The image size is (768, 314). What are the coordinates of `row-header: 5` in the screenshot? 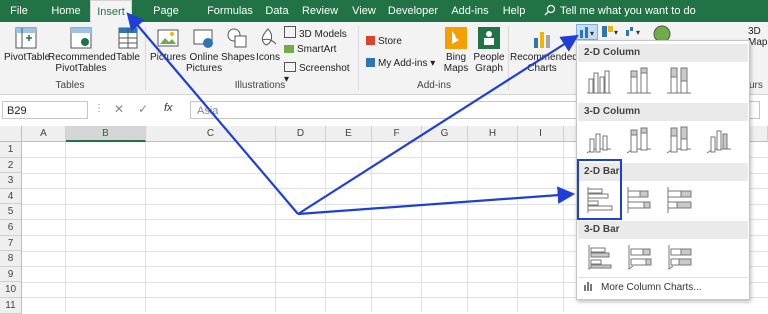 It's located at (11, 212).